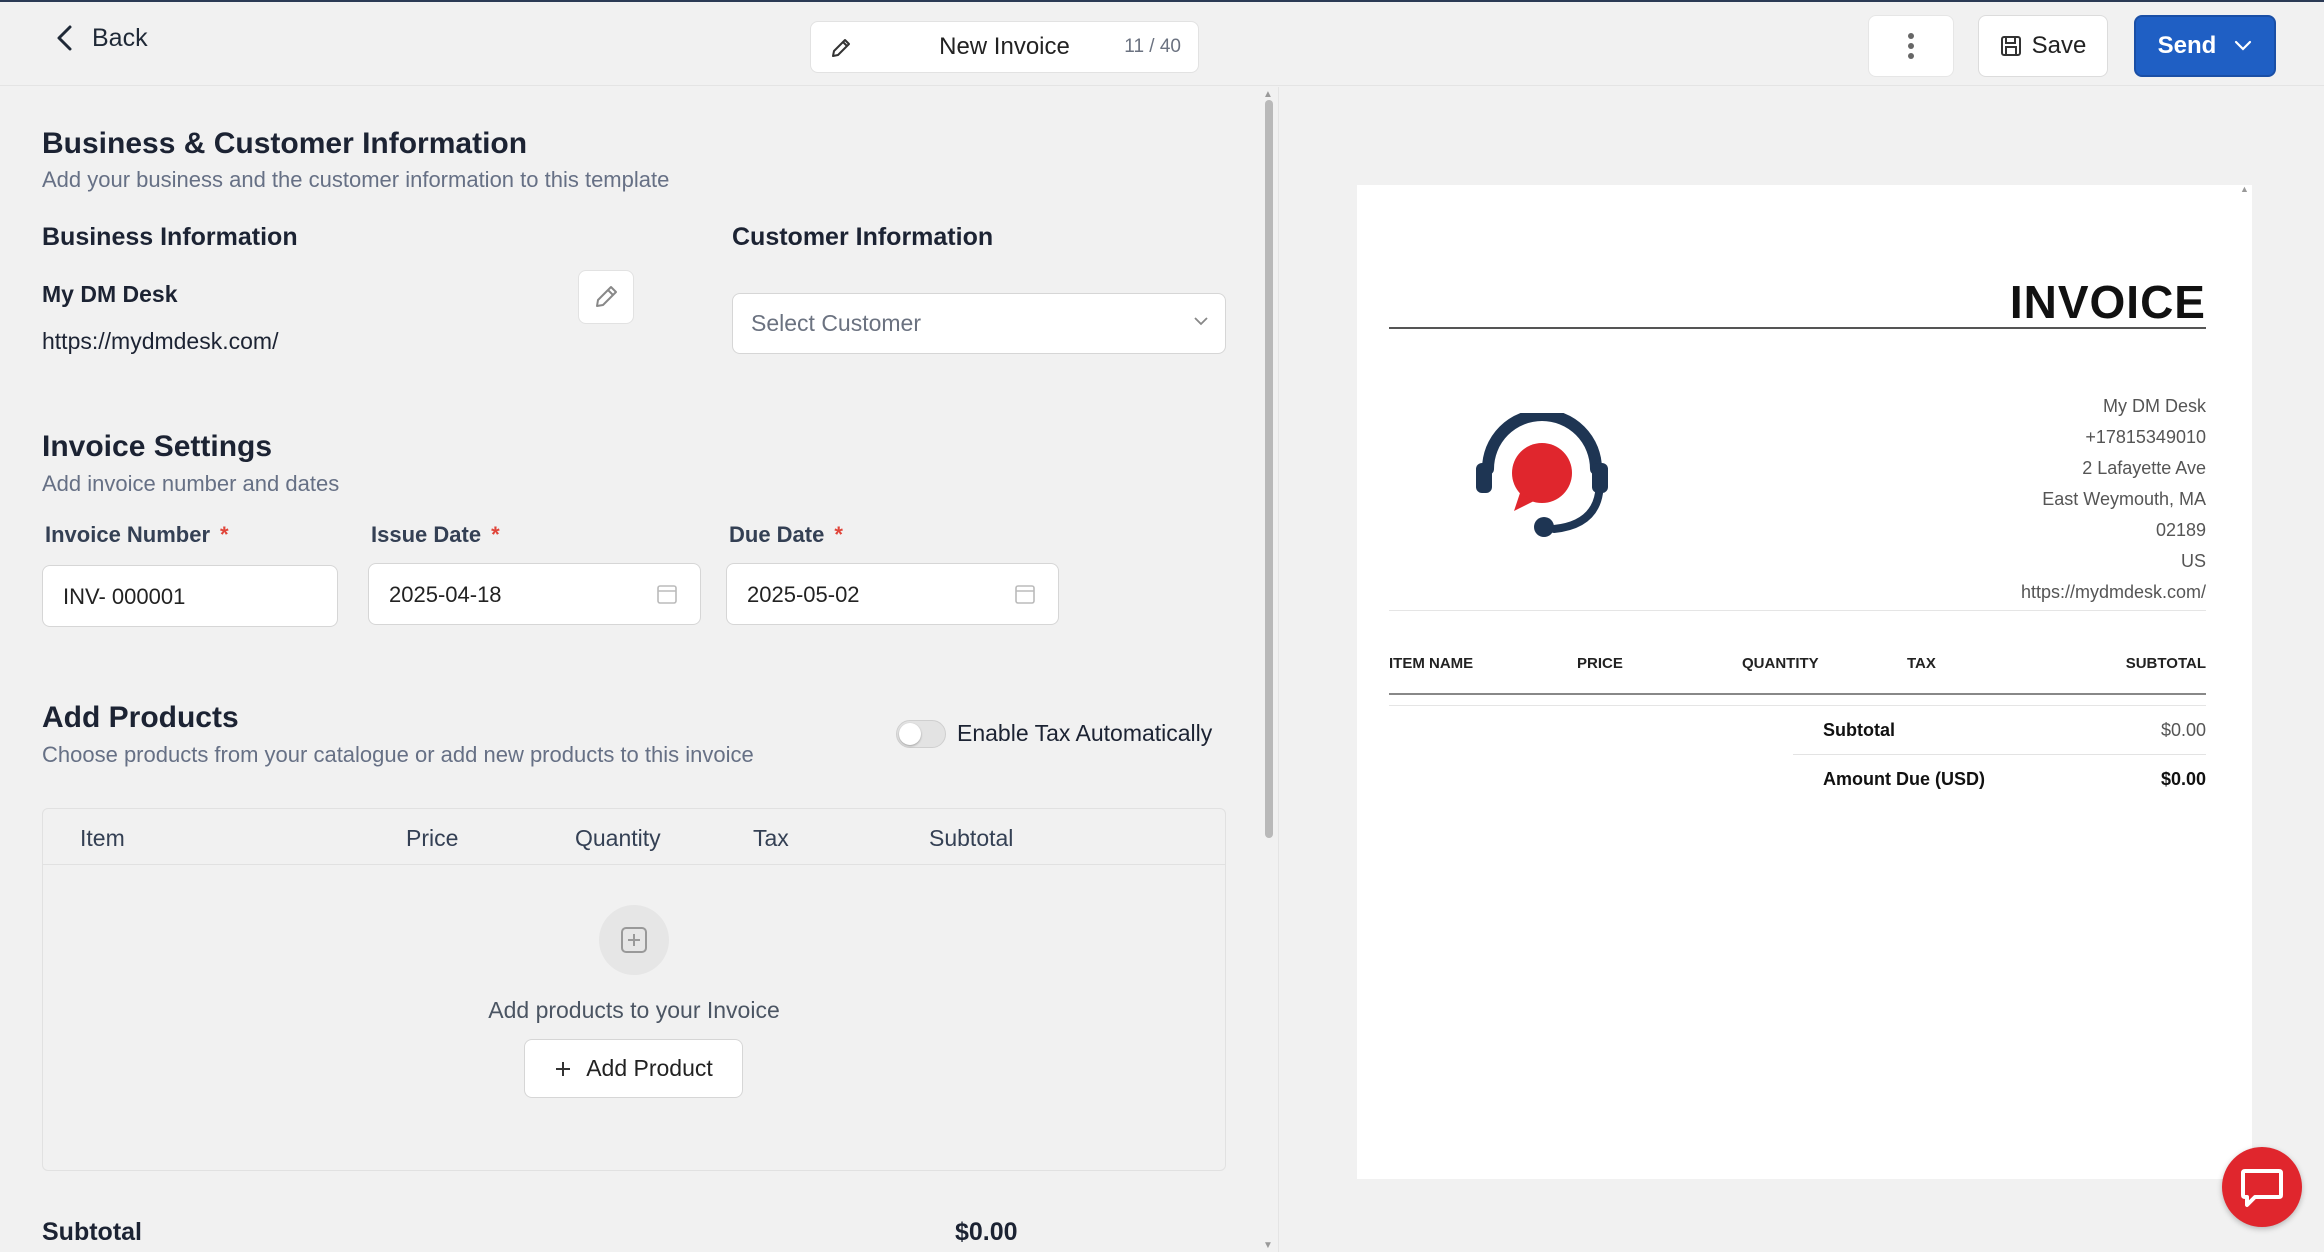  What do you see at coordinates (191, 483) in the screenshot?
I see `invoice-settings-subtitle: Add invoice number and dates` at bounding box center [191, 483].